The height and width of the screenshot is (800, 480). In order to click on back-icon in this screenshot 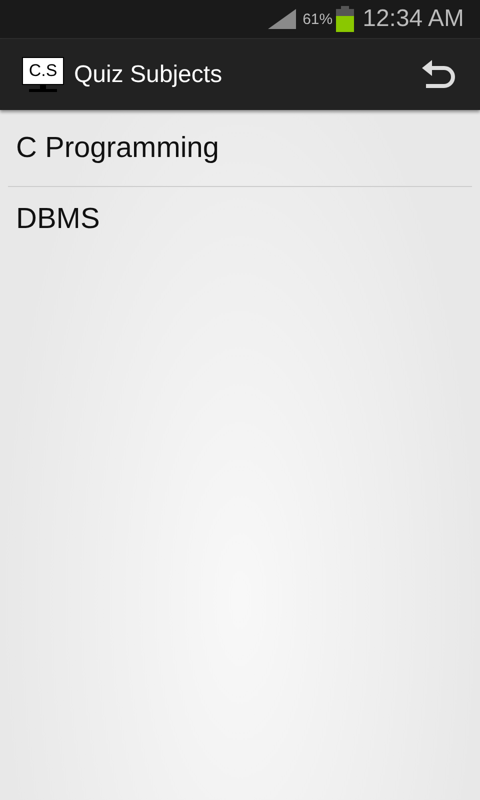, I will do `click(439, 75)`.